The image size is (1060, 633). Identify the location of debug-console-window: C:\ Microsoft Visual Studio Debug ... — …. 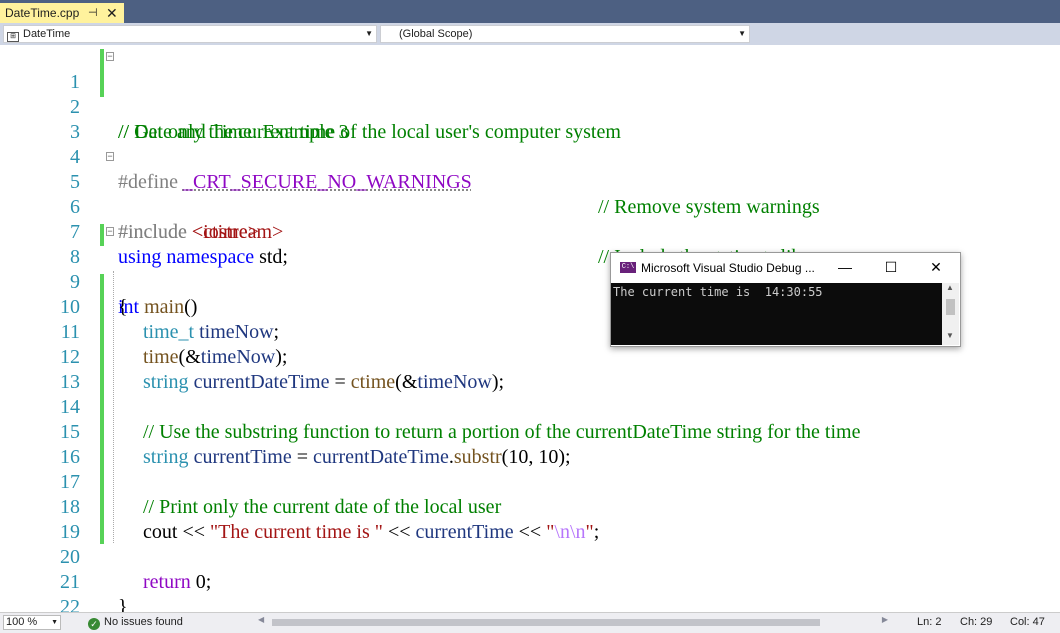
(785, 299).